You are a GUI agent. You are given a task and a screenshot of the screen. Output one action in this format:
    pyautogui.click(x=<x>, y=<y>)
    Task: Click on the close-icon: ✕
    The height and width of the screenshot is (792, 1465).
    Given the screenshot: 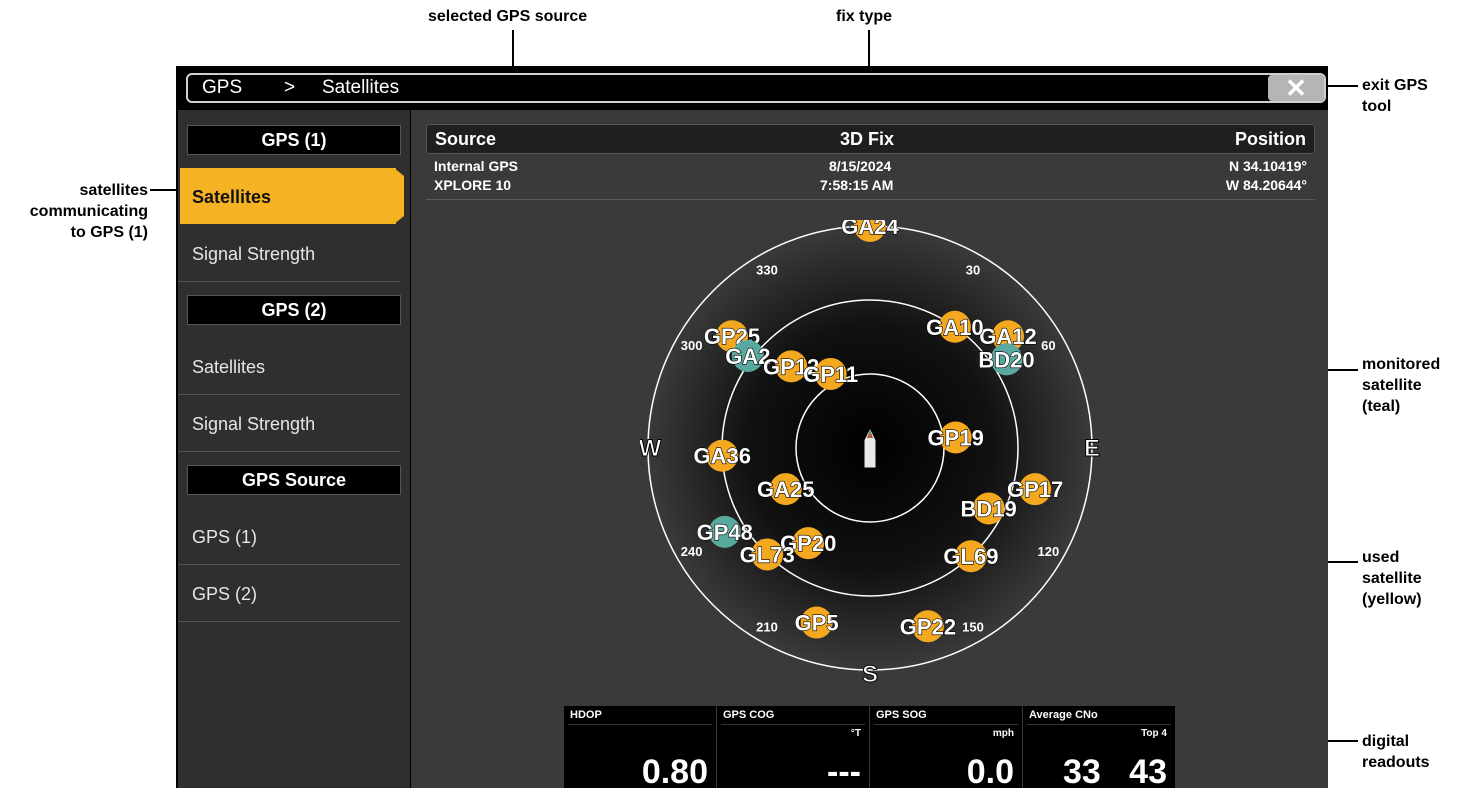 What is the action you would take?
    pyautogui.click(x=1296, y=88)
    